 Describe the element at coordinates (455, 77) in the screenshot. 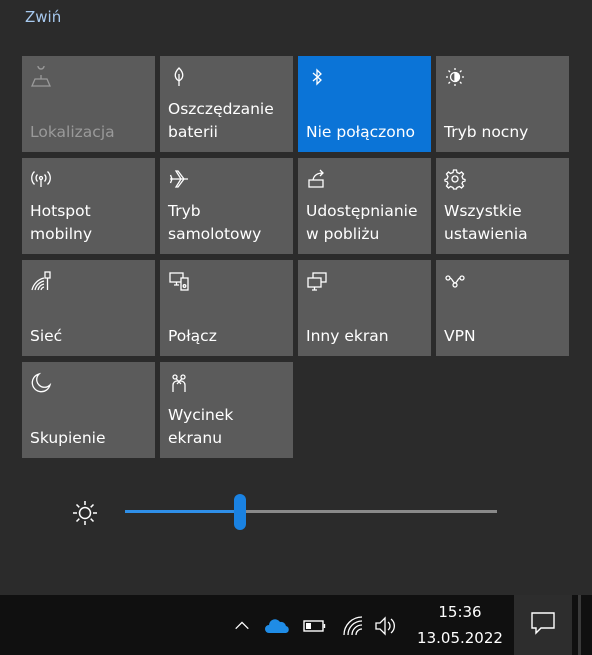

I see `night-light-icon` at that location.